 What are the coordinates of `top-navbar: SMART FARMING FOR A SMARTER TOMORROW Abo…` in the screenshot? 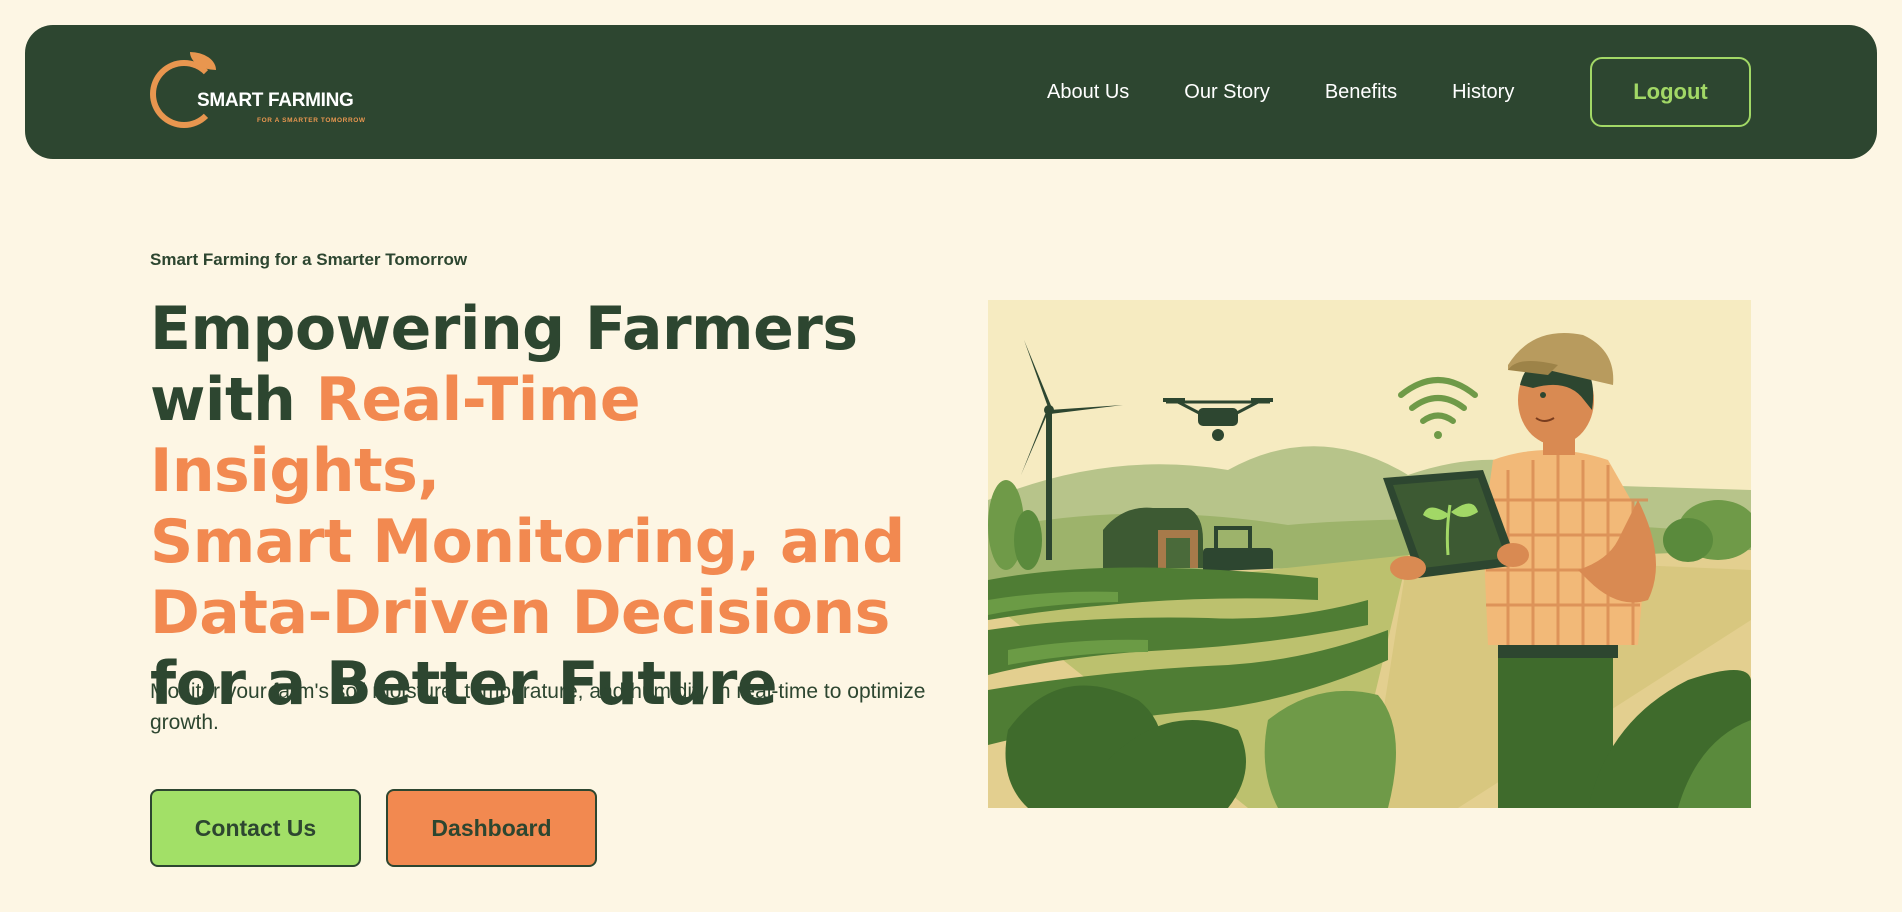 It's located at (951, 92).